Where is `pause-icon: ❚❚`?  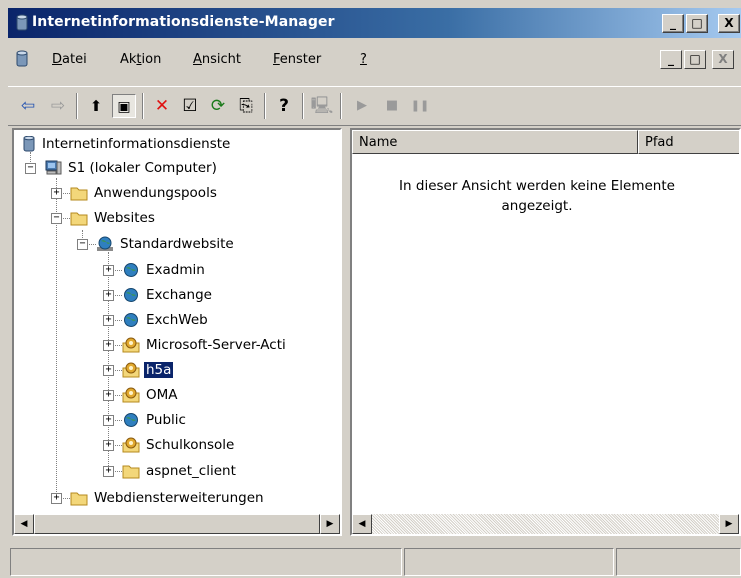
pause-icon: ❚❚ is located at coordinates (420, 106).